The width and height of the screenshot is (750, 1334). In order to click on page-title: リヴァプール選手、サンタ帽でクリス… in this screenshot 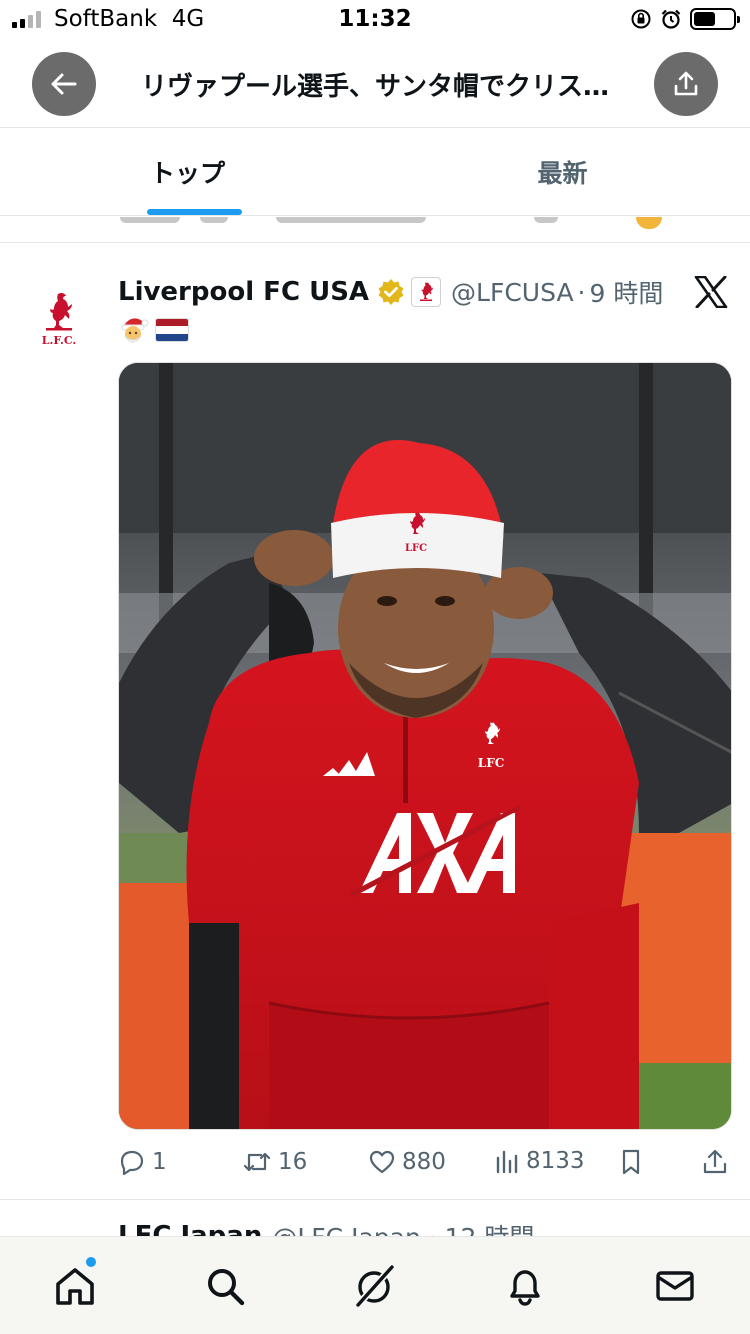, I will do `click(374, 87)`.